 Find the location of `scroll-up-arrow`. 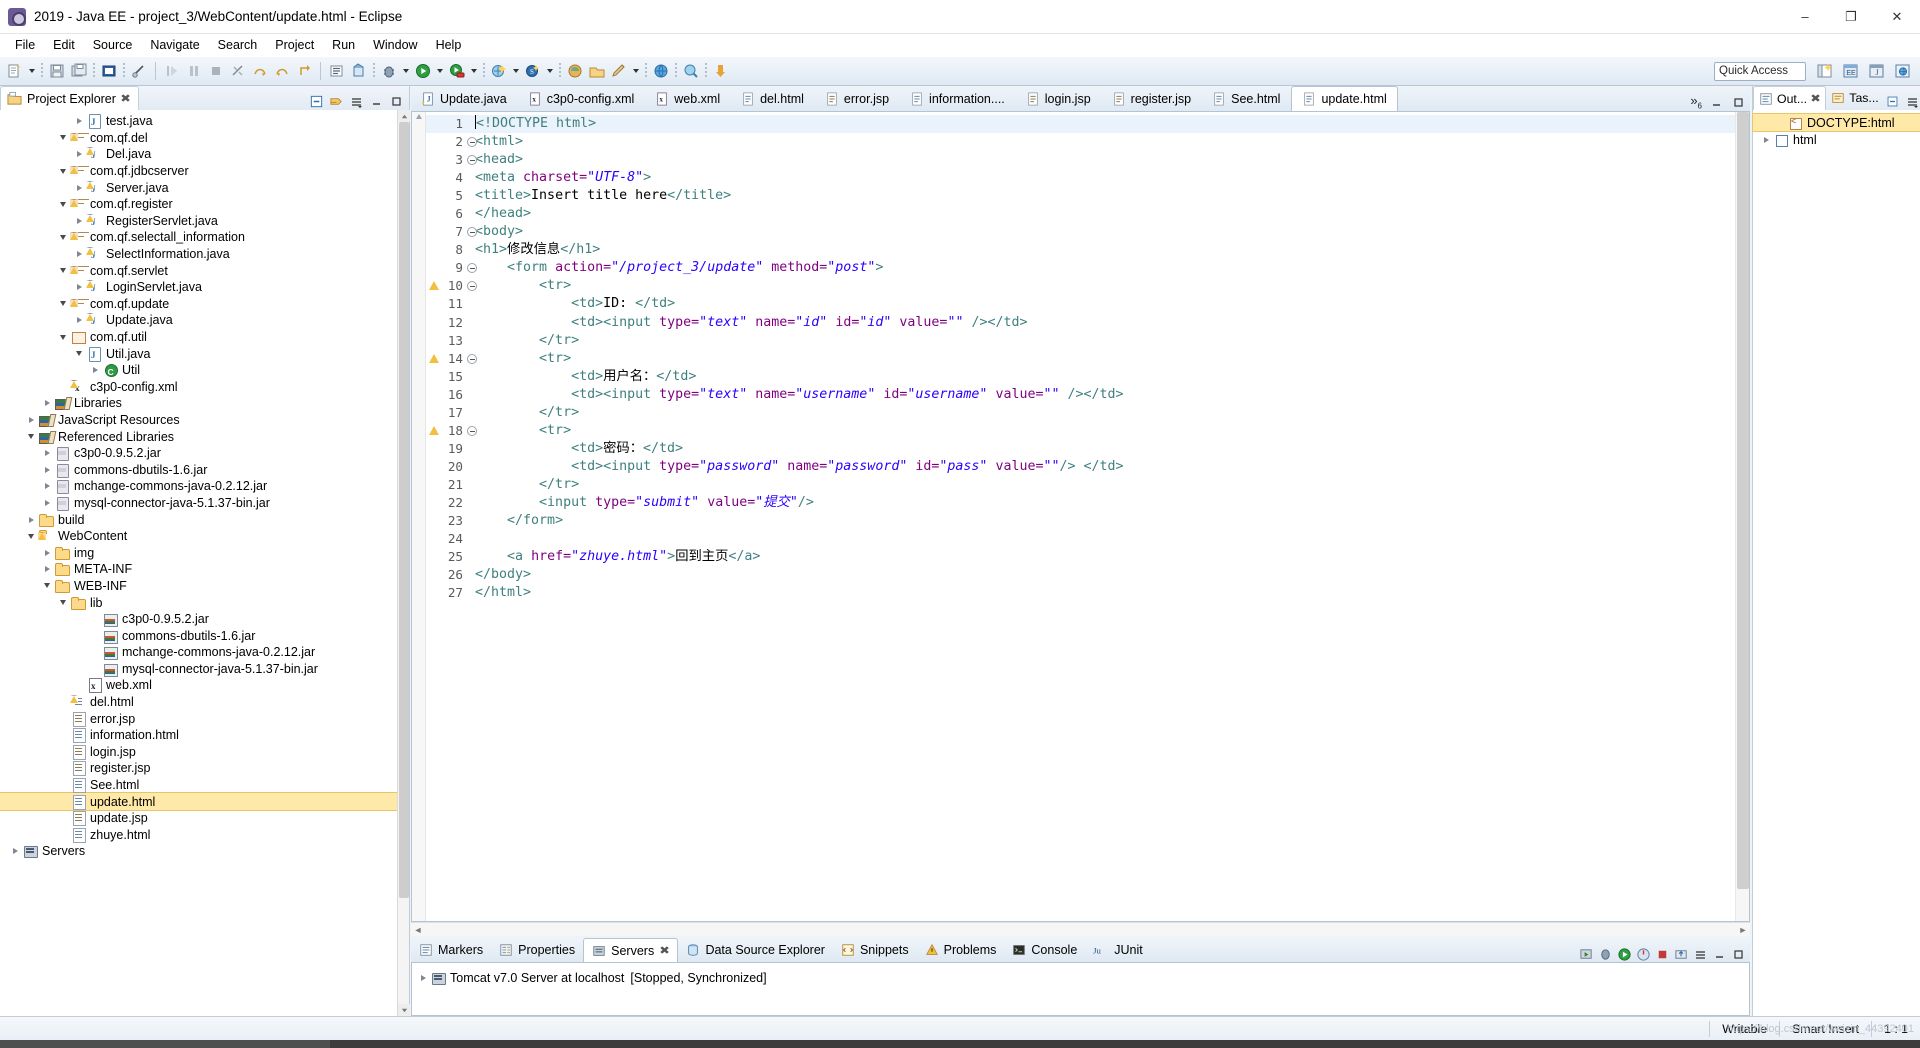

scroll-up-arrow is located at coordinates (404, 116).